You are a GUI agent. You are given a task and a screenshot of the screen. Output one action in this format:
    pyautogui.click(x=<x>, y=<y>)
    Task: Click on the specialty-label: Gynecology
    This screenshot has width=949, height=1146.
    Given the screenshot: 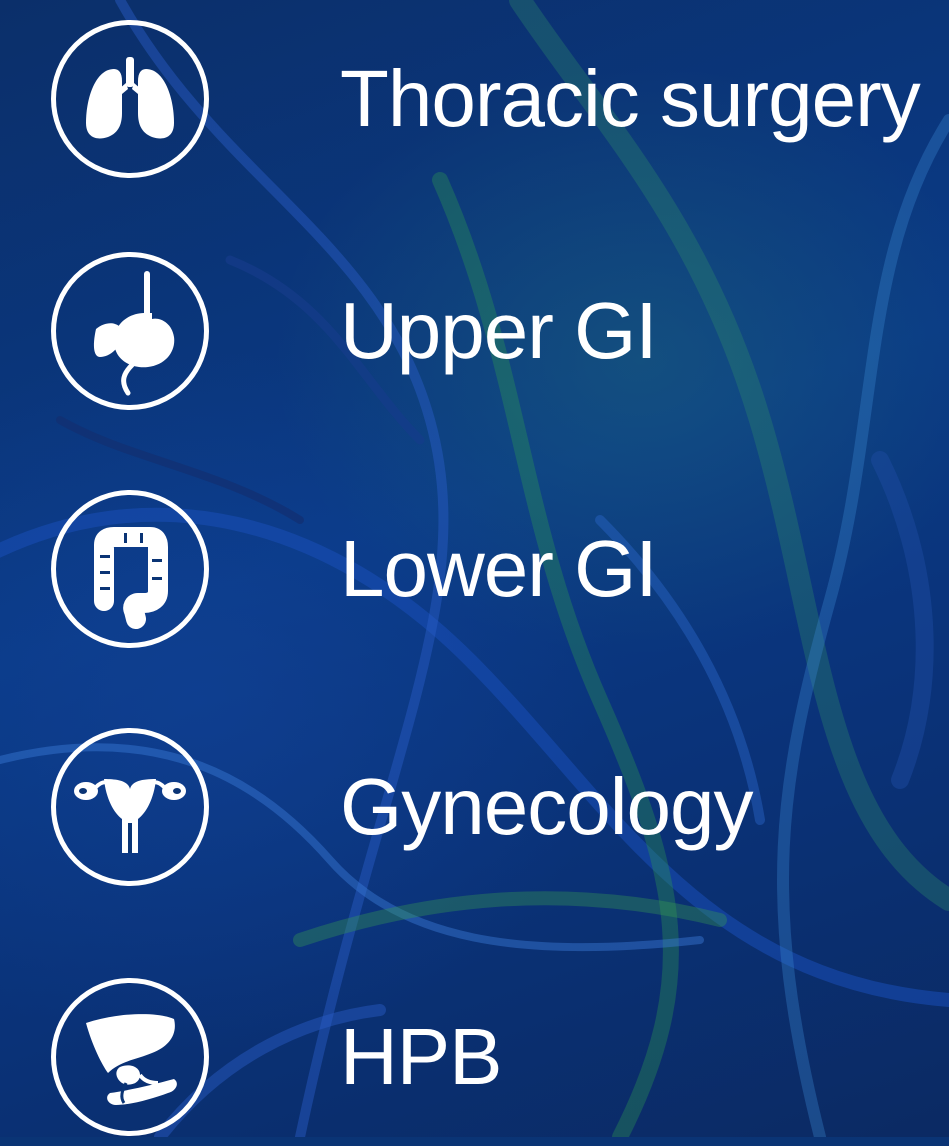 What is the action you would take?
    pyautogui.click(x=546, y=806)
    